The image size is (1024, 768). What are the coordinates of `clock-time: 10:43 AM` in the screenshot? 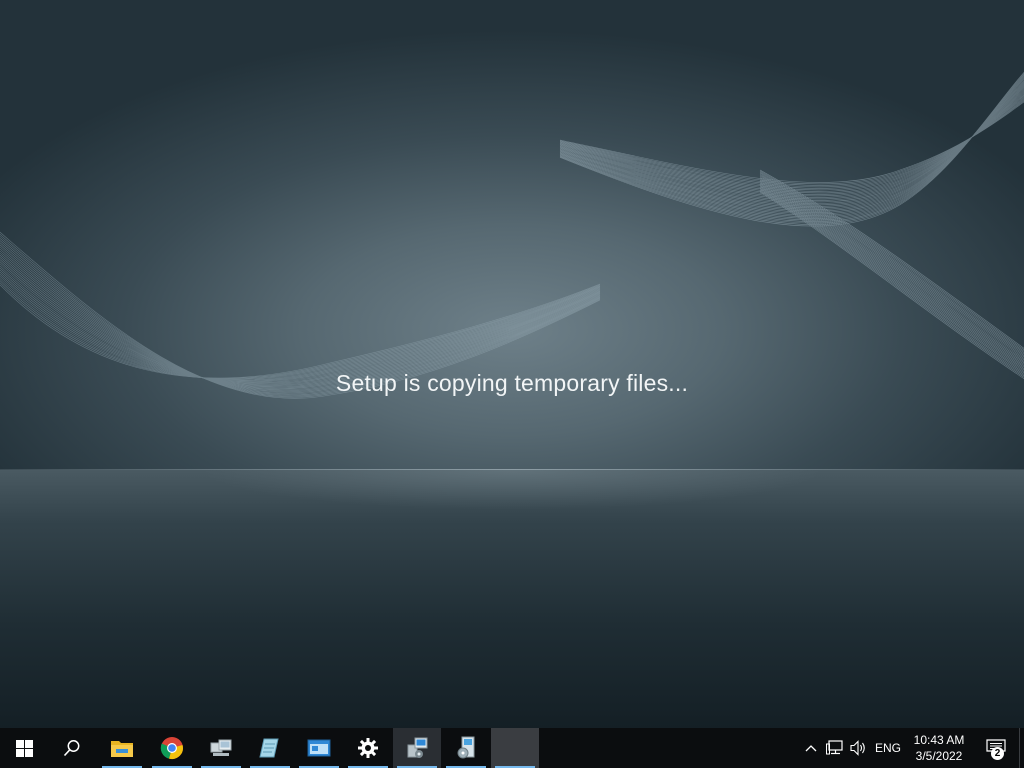 It's located at (939, 740).